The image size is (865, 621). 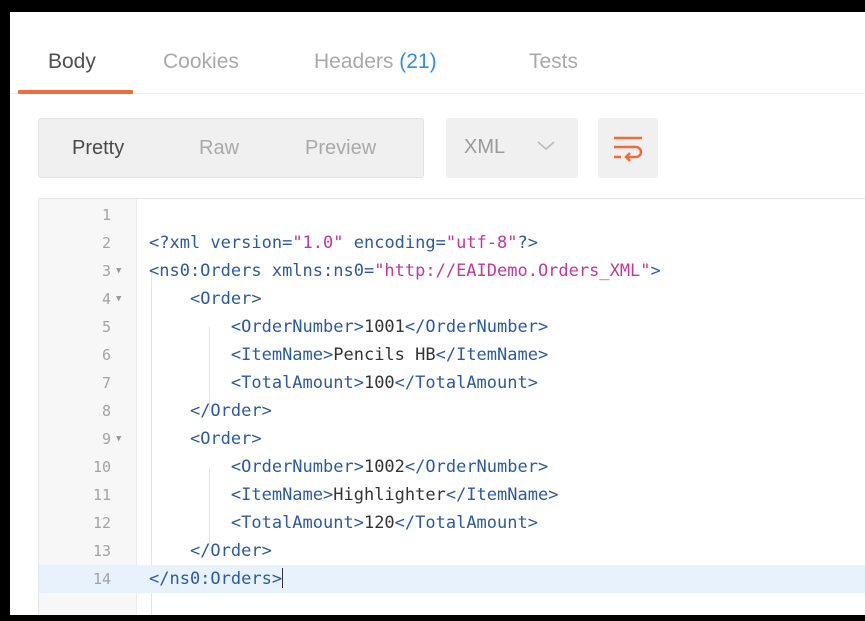 What do you see at coordinates (379, 383) in the screenshot?
I see `code-token-txt: 100` at bounding box center [379, 383].